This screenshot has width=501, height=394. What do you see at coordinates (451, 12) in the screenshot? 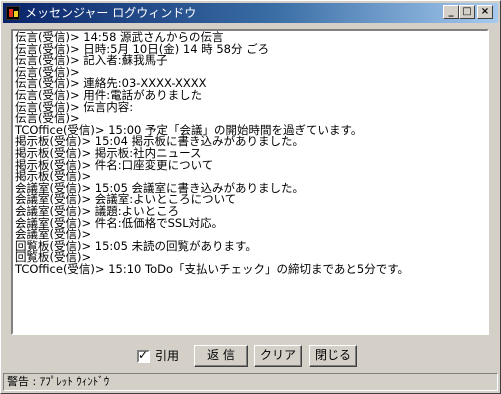
I see `minimize-button: _` at bounding box center [451, 12].